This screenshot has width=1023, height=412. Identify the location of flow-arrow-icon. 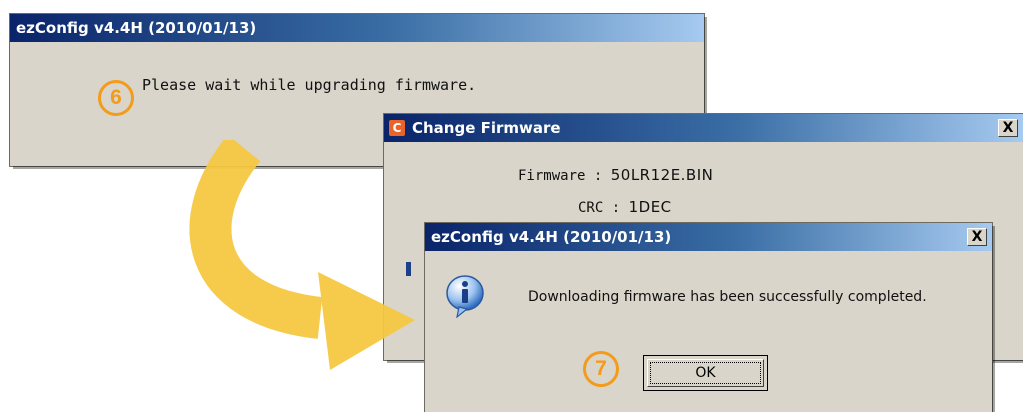
(302, 255).